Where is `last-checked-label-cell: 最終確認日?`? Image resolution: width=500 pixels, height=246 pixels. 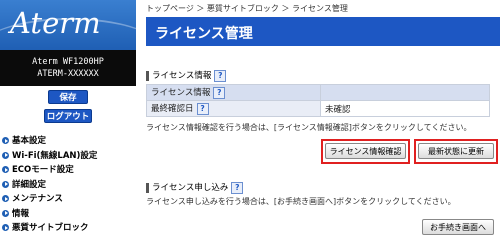
last-checked-label-cell: 最終確認日? is located at coordinates (233, 108).